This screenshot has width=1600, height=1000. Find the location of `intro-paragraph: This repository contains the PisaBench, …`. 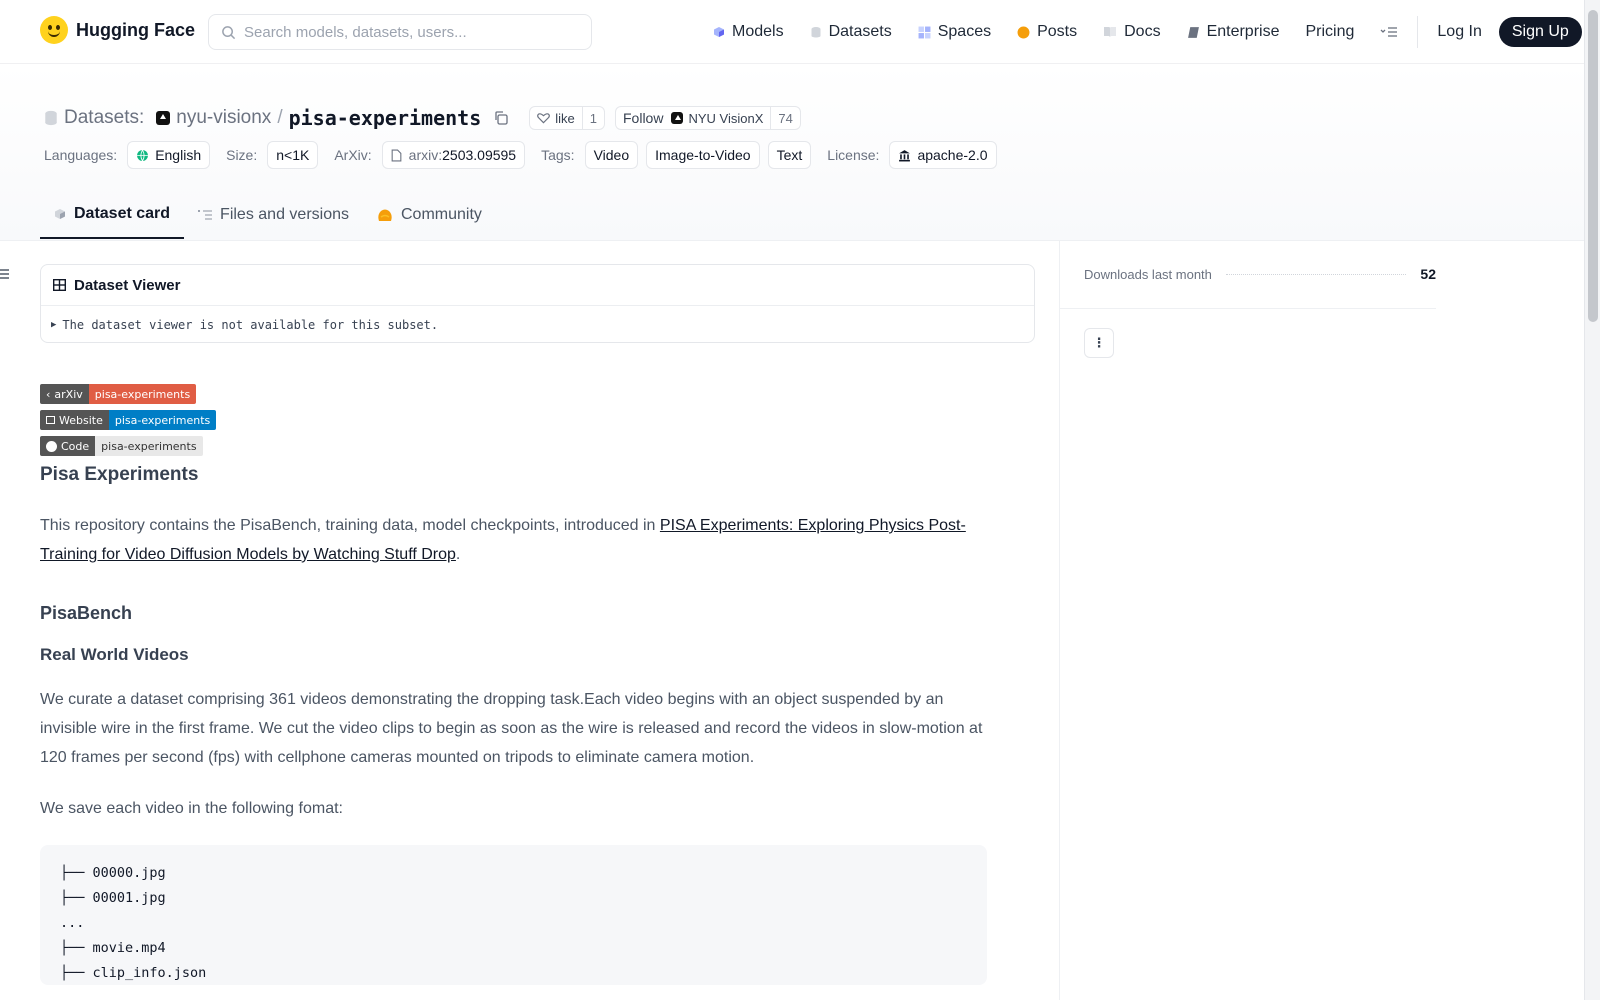

intro-paragraph: This repository contains the PisaBench, … is located at coordinates (515, 540).